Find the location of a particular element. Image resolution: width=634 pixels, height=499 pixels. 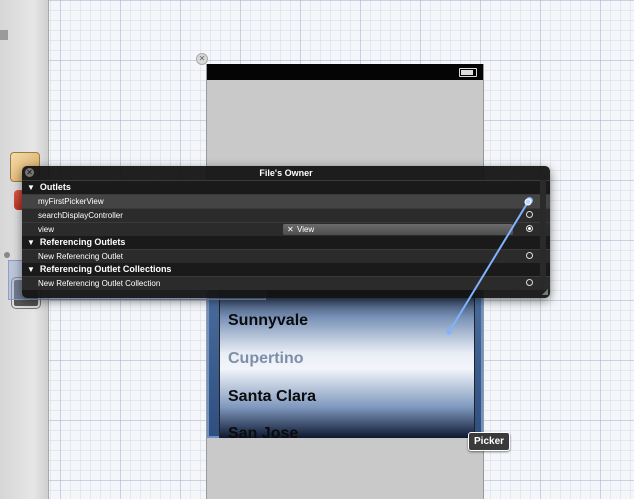

picker-row: Cupertino is located at coordinates (266, 358).